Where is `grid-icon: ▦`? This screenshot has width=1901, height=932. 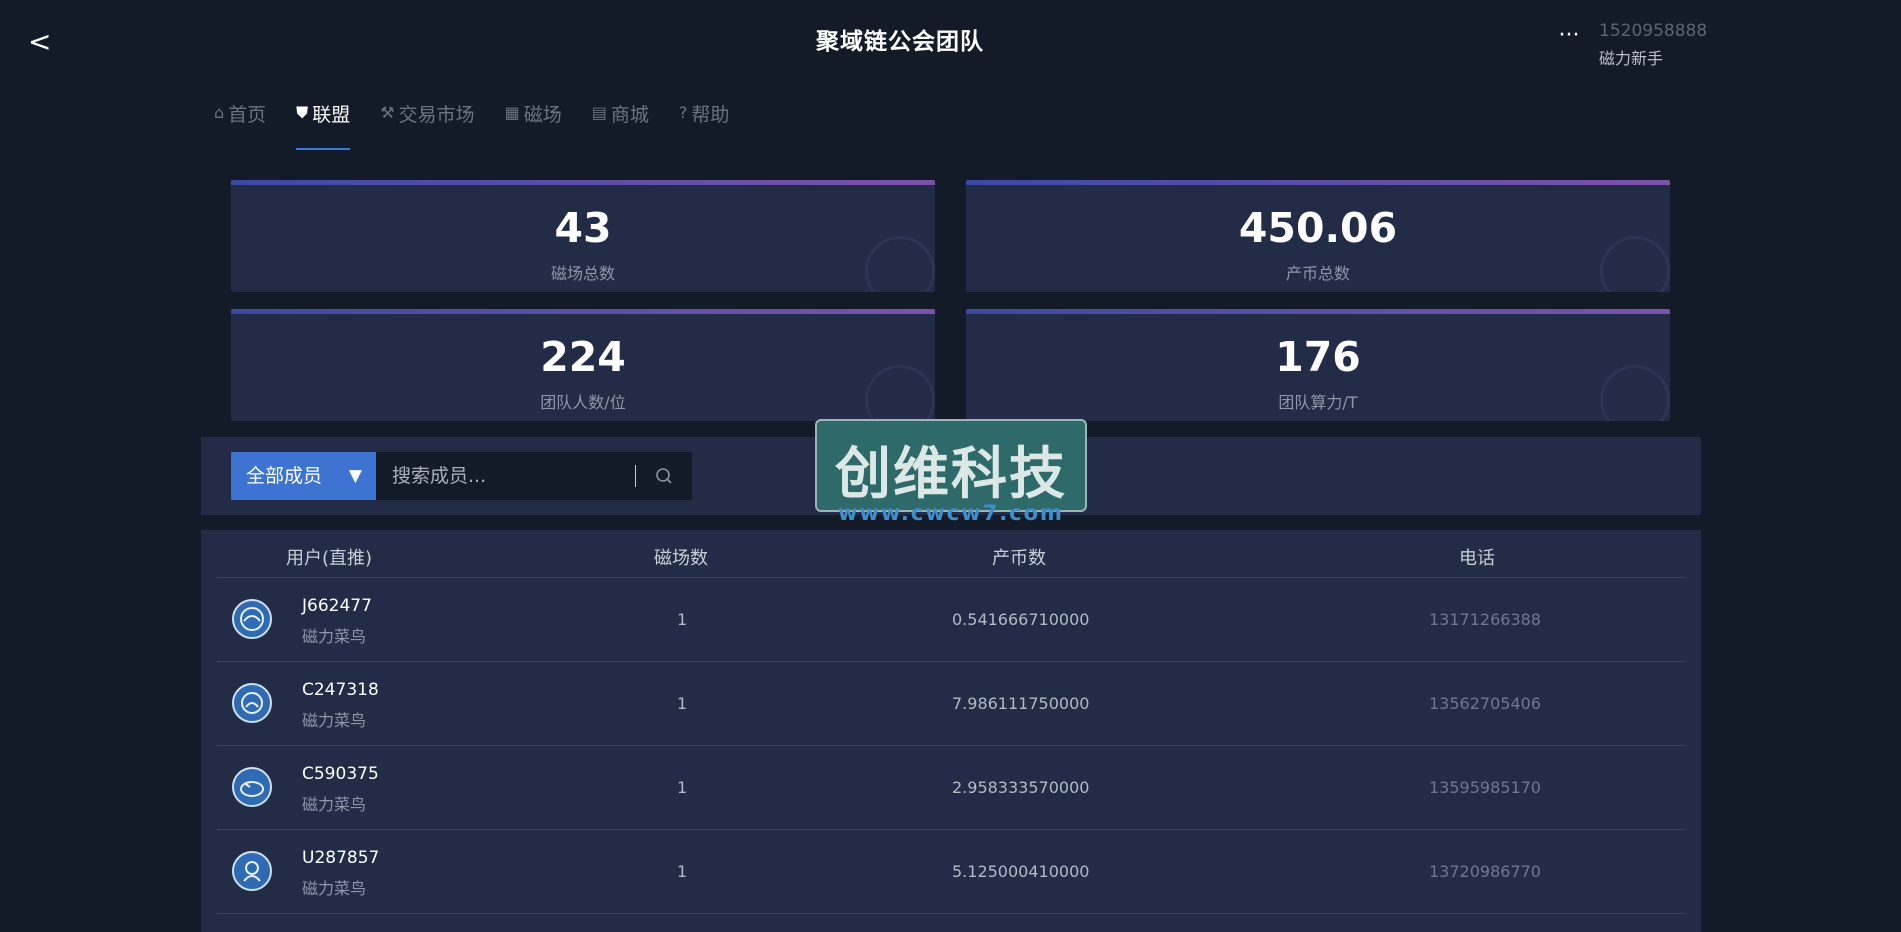 grid-icon: ▦ is located at coordinates (512, 112).